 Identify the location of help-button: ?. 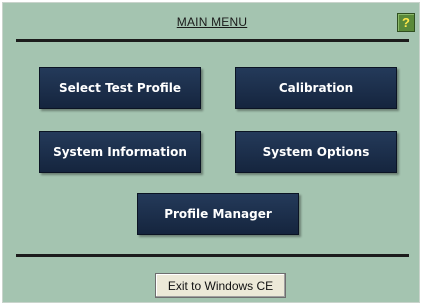
(406, 22).